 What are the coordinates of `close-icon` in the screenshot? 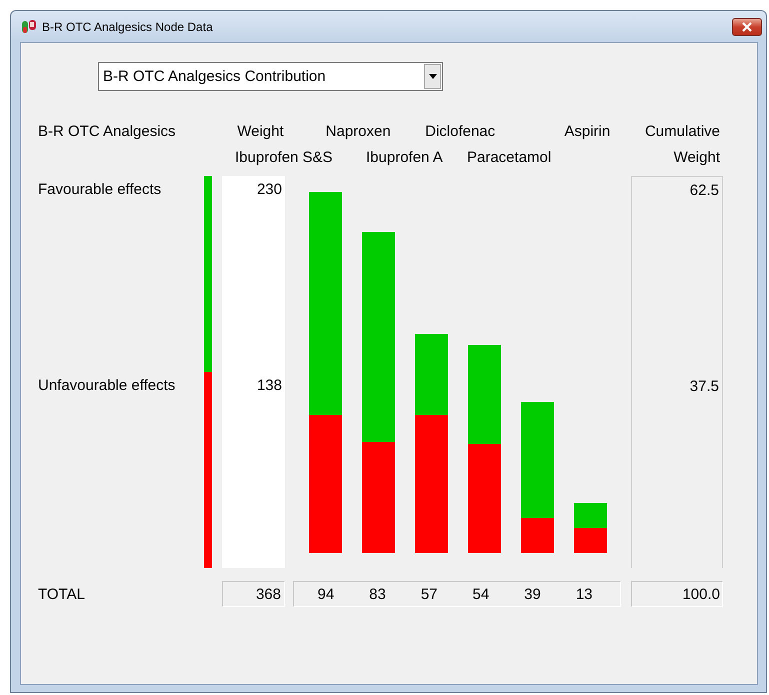 It's located at (747, 27).